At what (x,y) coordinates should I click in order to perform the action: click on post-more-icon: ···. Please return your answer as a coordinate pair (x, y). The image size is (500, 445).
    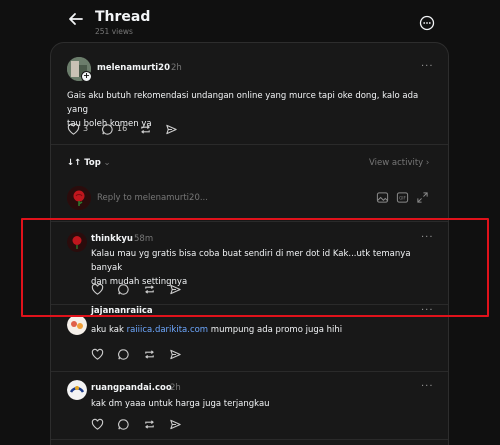
    Looking at the image, I should click on (427, 66).